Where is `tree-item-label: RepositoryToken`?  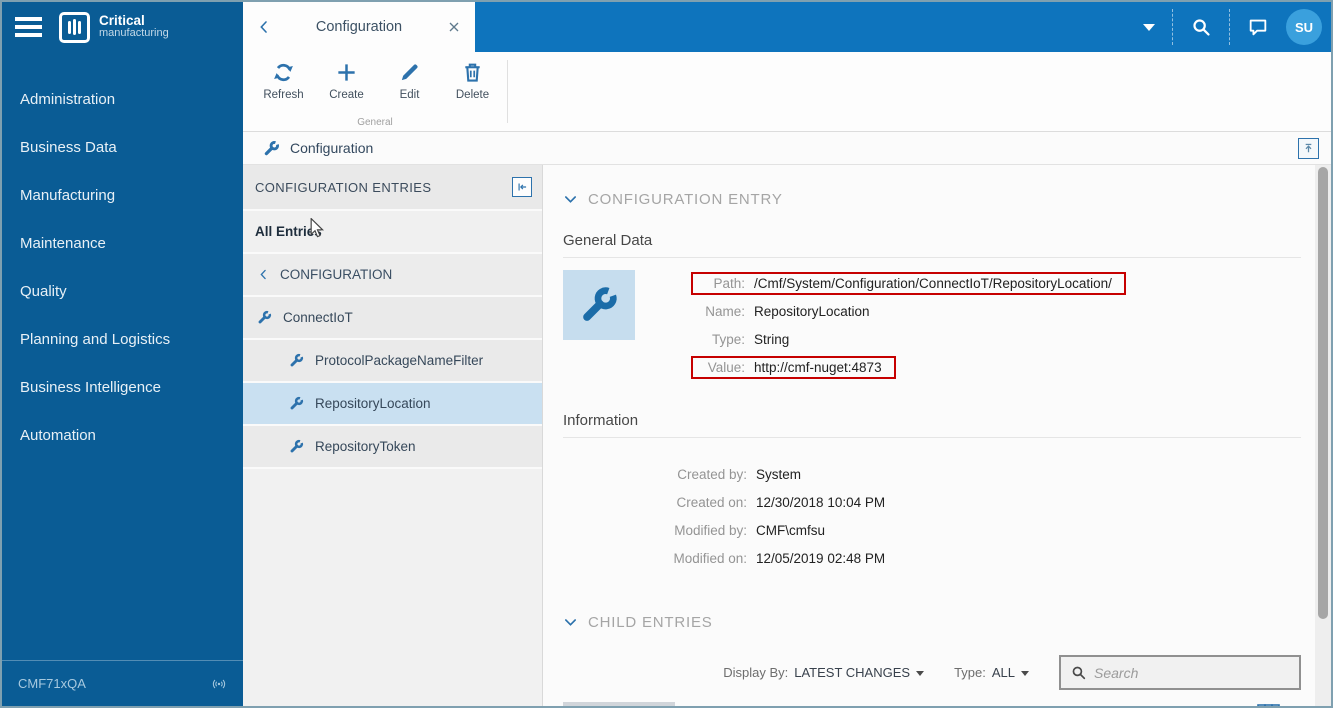
tree-item-label: RepositoryToken is located at coordinates (365, 446).